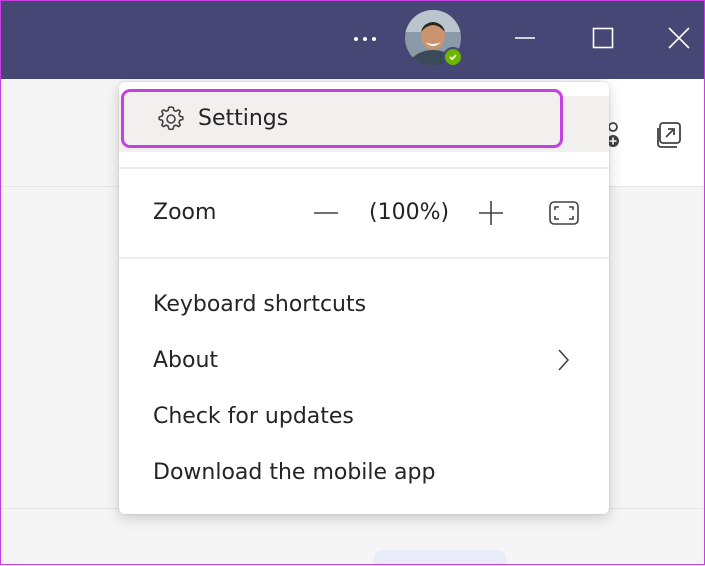 This screenshot has width=705, height=566. I want to click on plus-icon, so click(491, 213).